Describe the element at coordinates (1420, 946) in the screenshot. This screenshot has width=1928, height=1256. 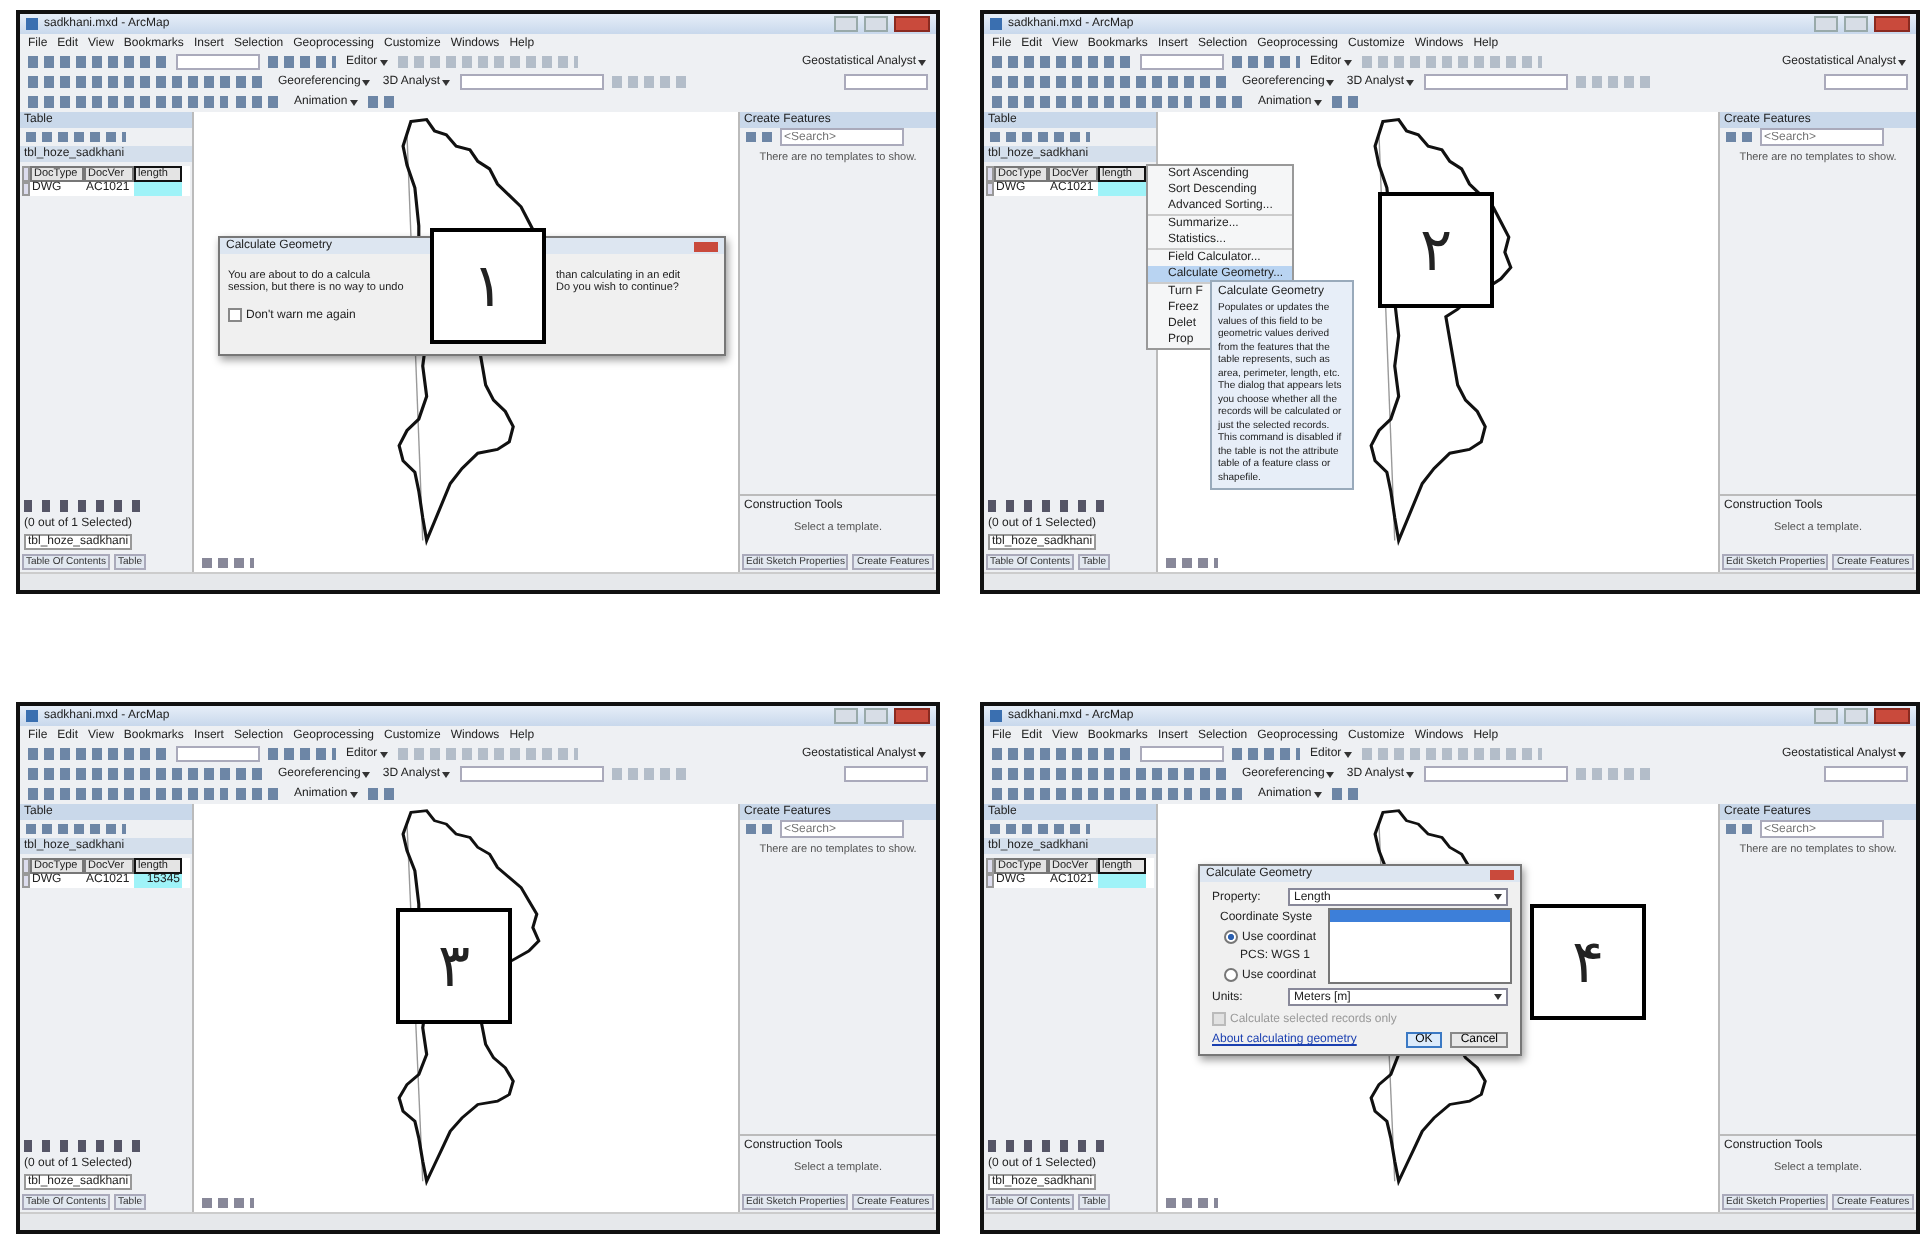
I see `dropdown-menu` at that location.